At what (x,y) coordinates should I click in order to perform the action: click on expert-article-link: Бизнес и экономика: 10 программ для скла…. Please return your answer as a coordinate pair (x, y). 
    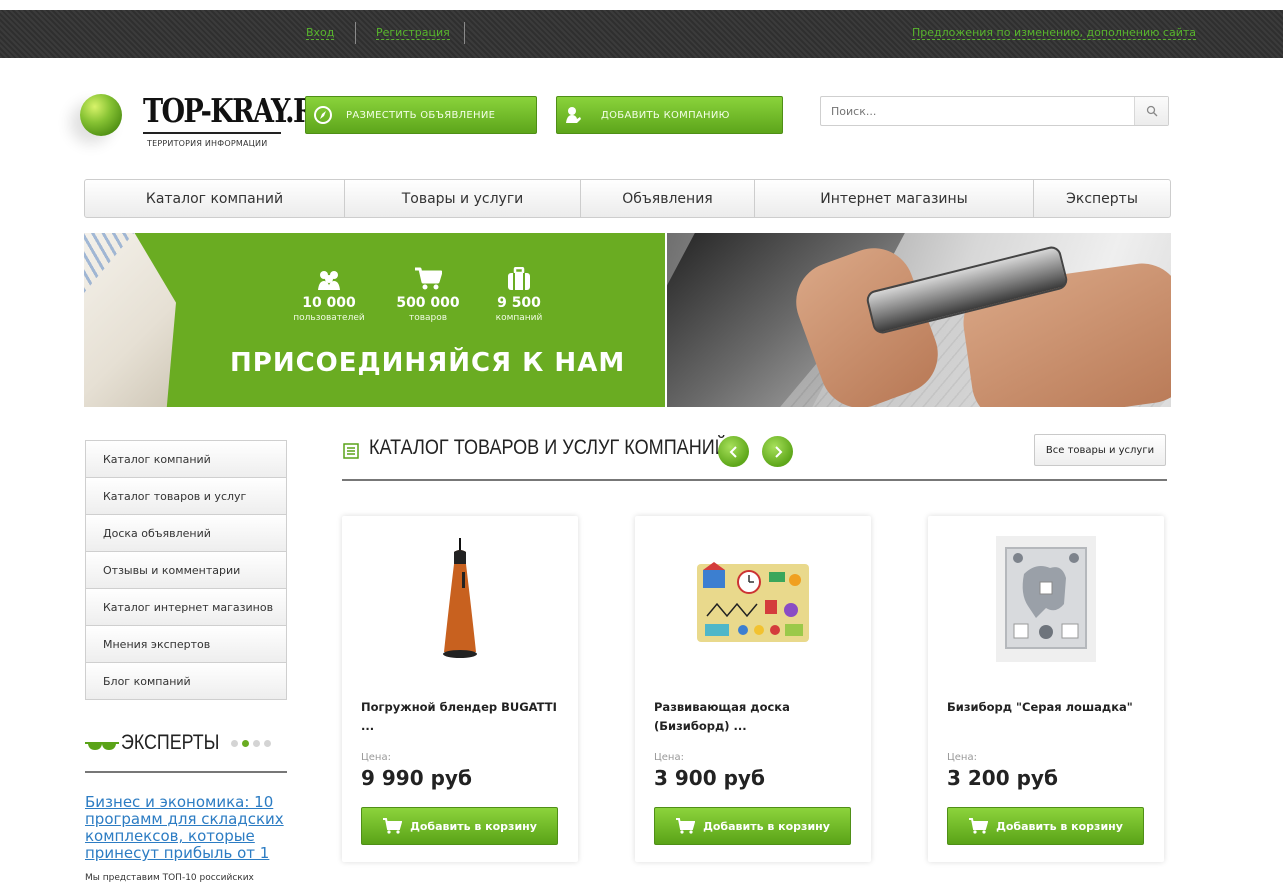
    Looking at the image, I should click on (187, 828).